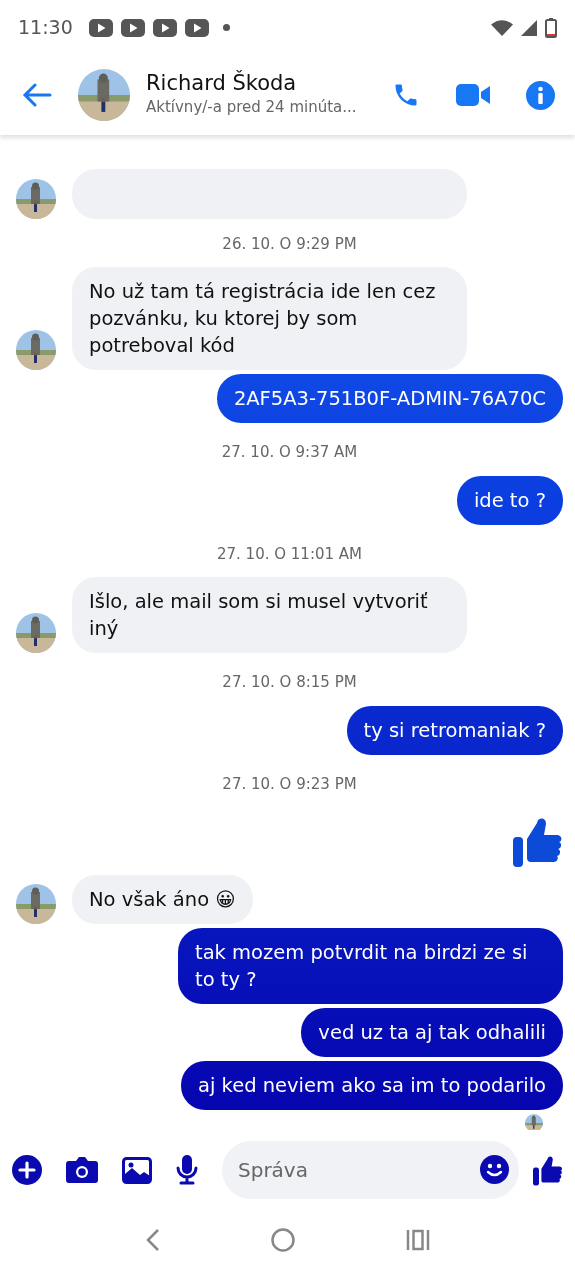 This screenshot has width=575, height=1280. What do you see at coordinates (551, 27) in the screenshot?
I see `battery-icon` at bounding box center [551, 27].